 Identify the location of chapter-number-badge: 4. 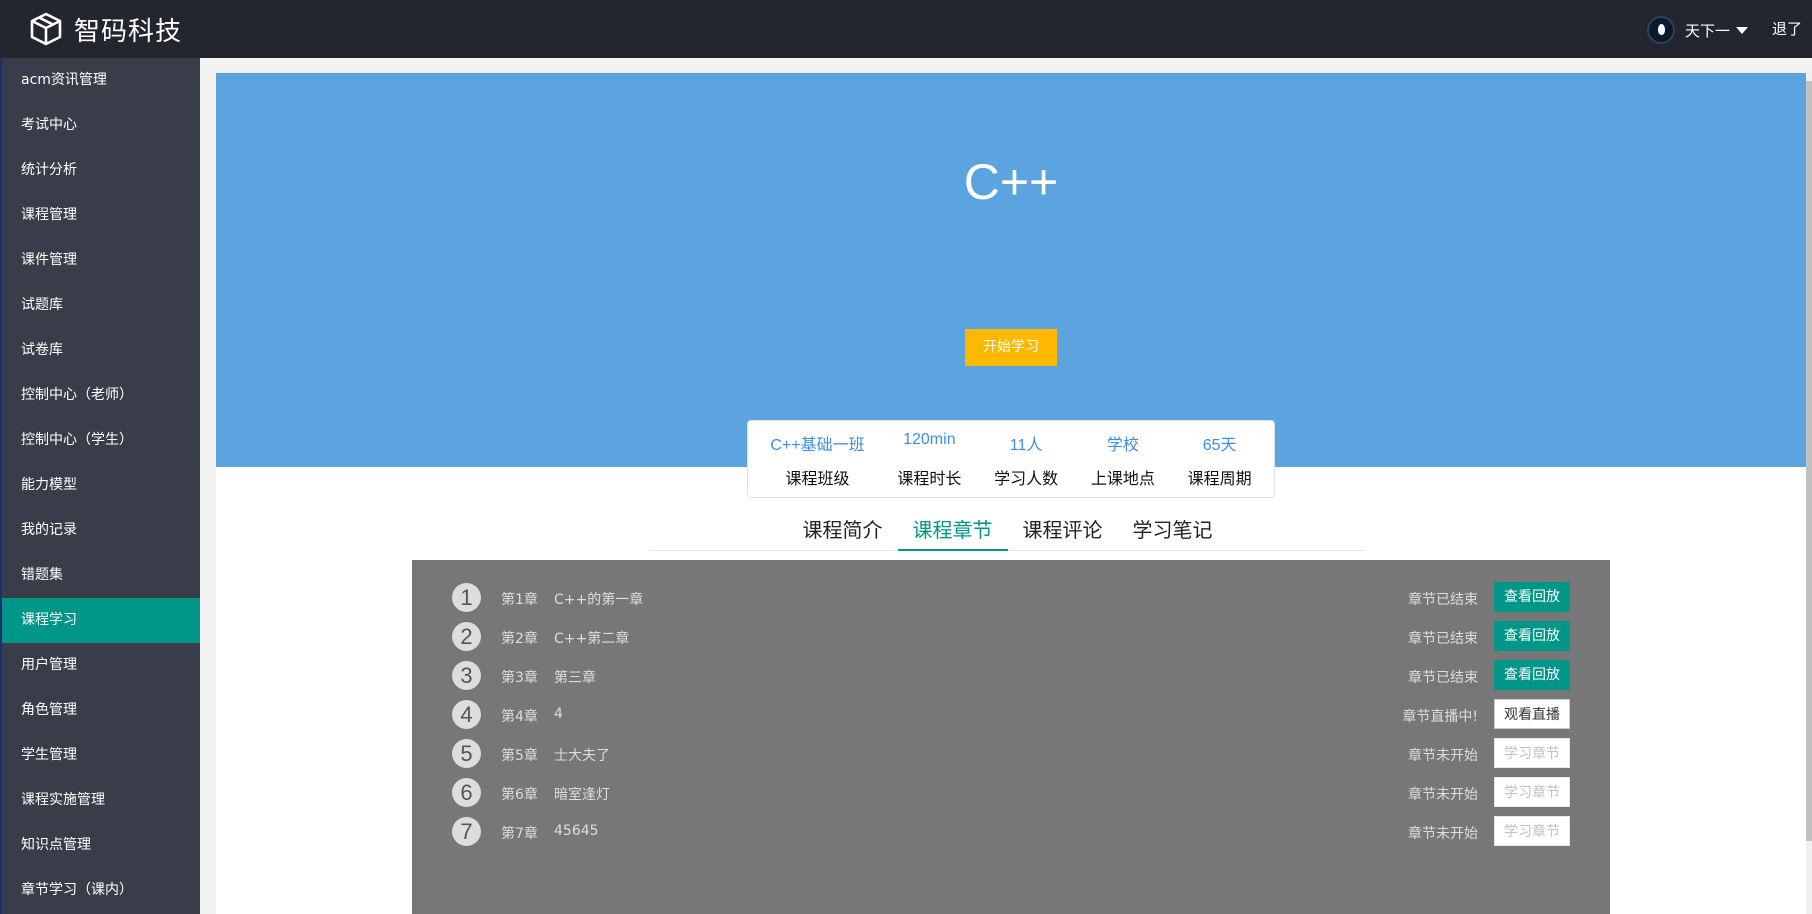
(466, 714).